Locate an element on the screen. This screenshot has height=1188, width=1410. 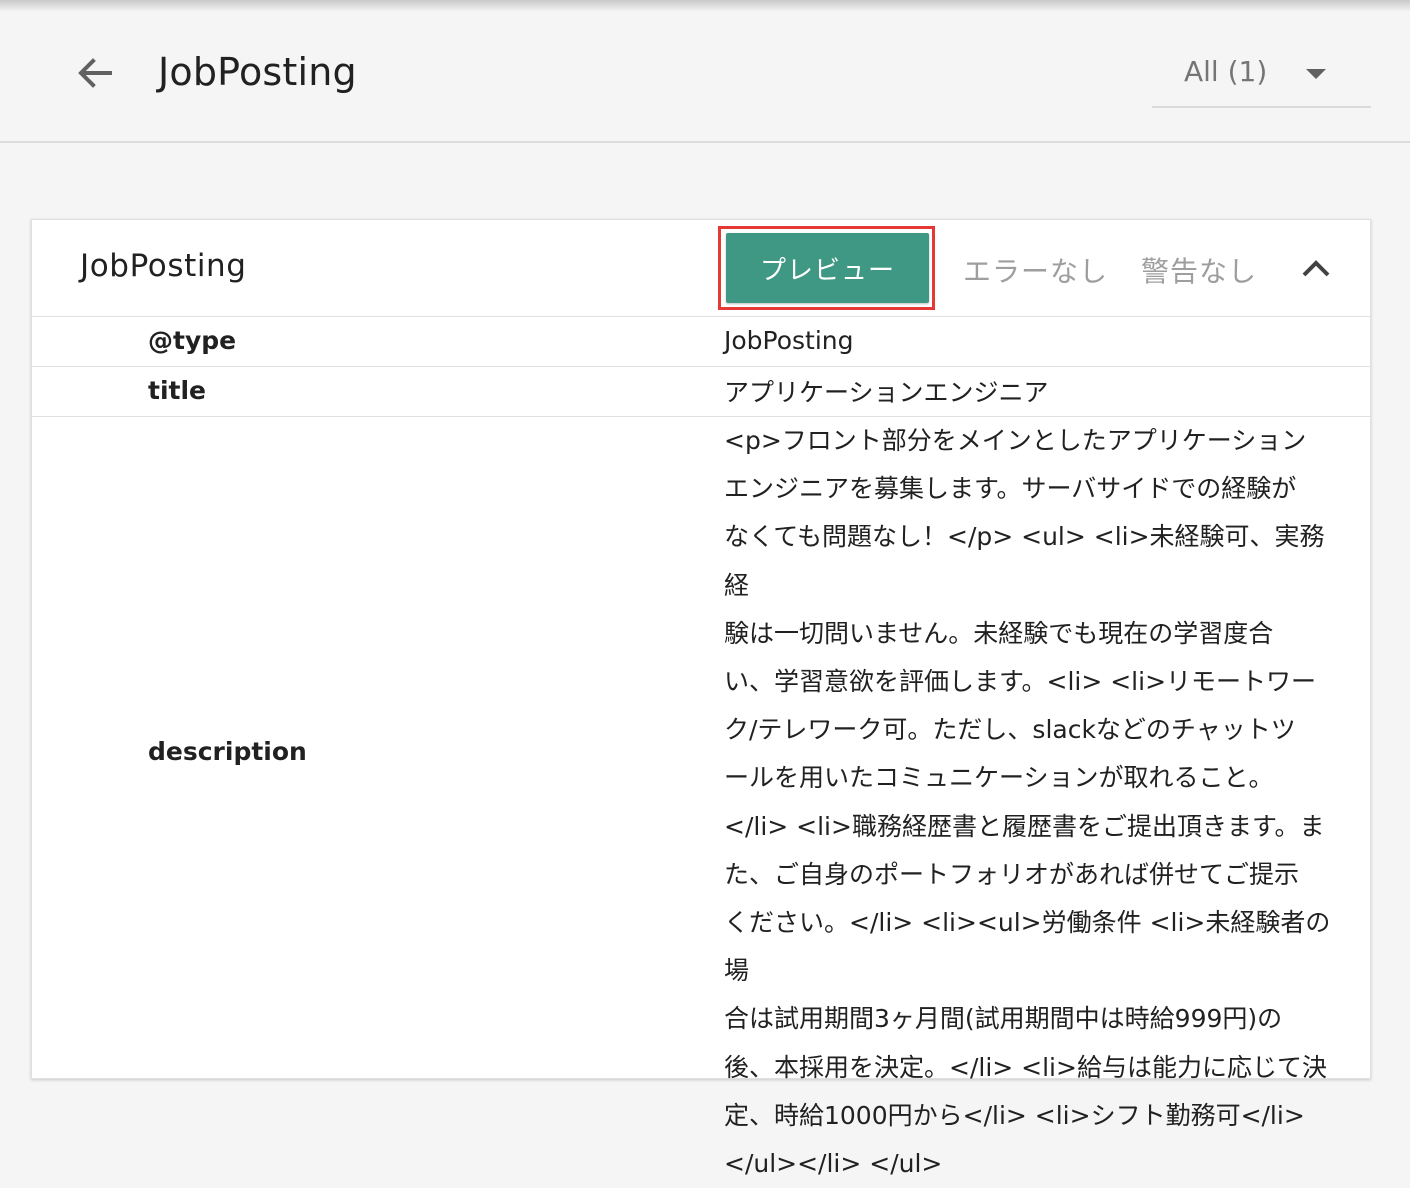
caret-down-icon is located at coordinates (1316, 74).